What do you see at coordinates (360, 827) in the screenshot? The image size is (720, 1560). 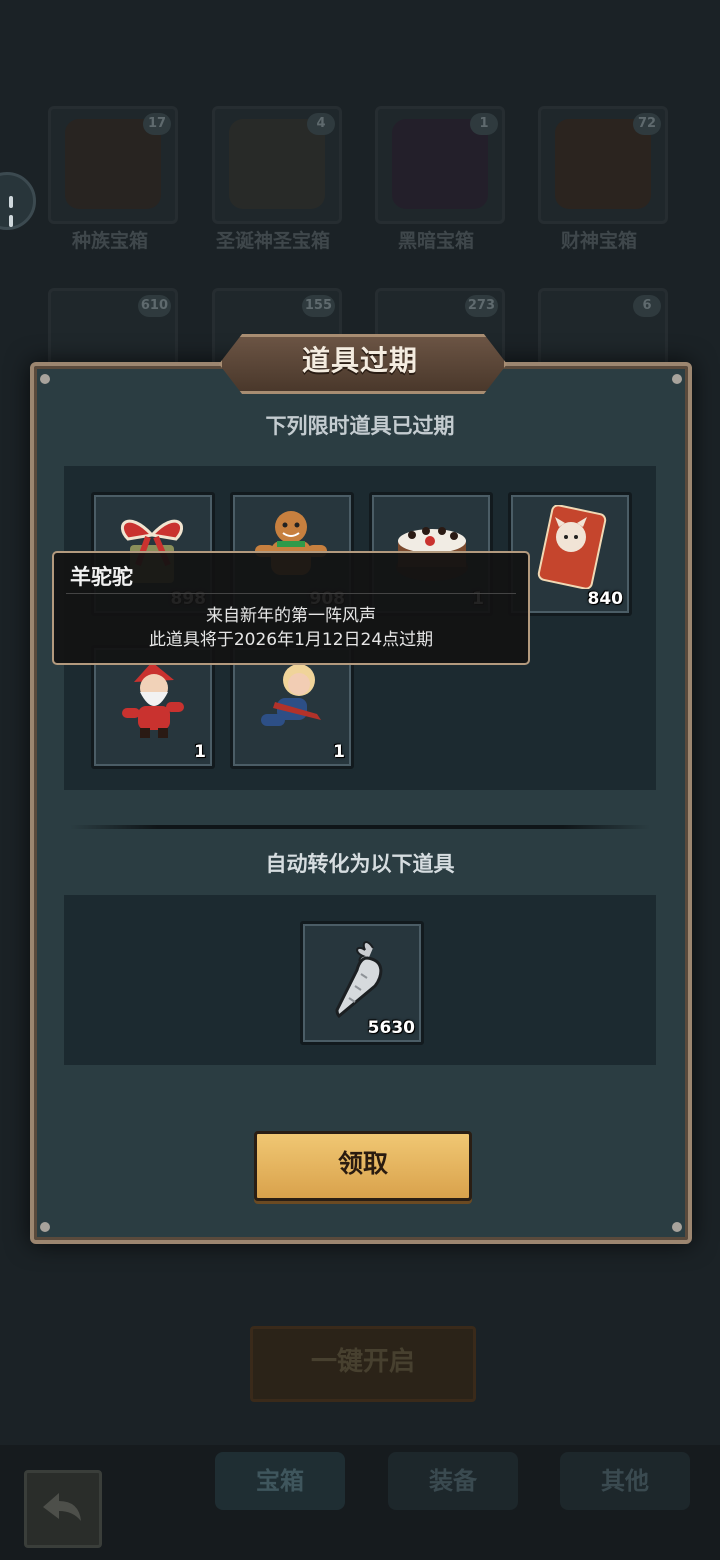 I see `section-divider` at bounding box center [360, 827].